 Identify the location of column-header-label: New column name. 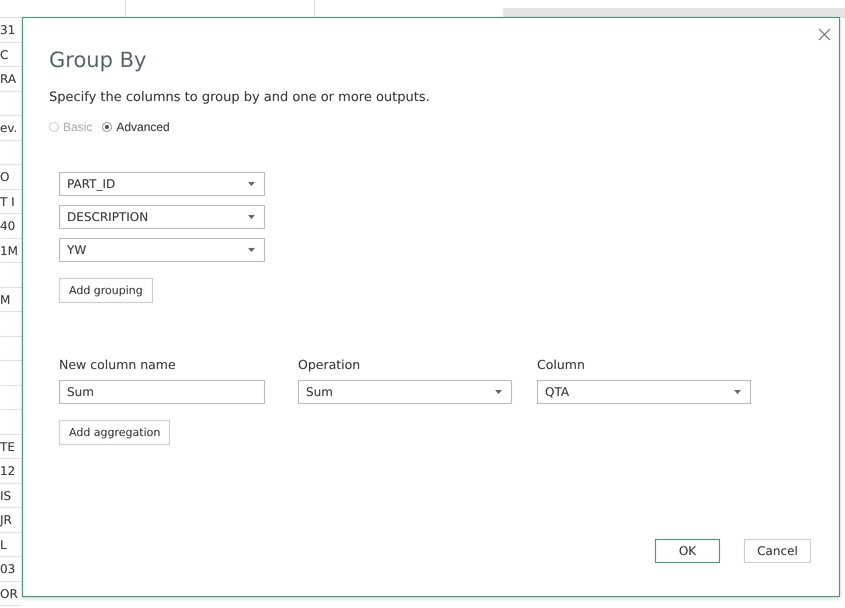
(118, 364).